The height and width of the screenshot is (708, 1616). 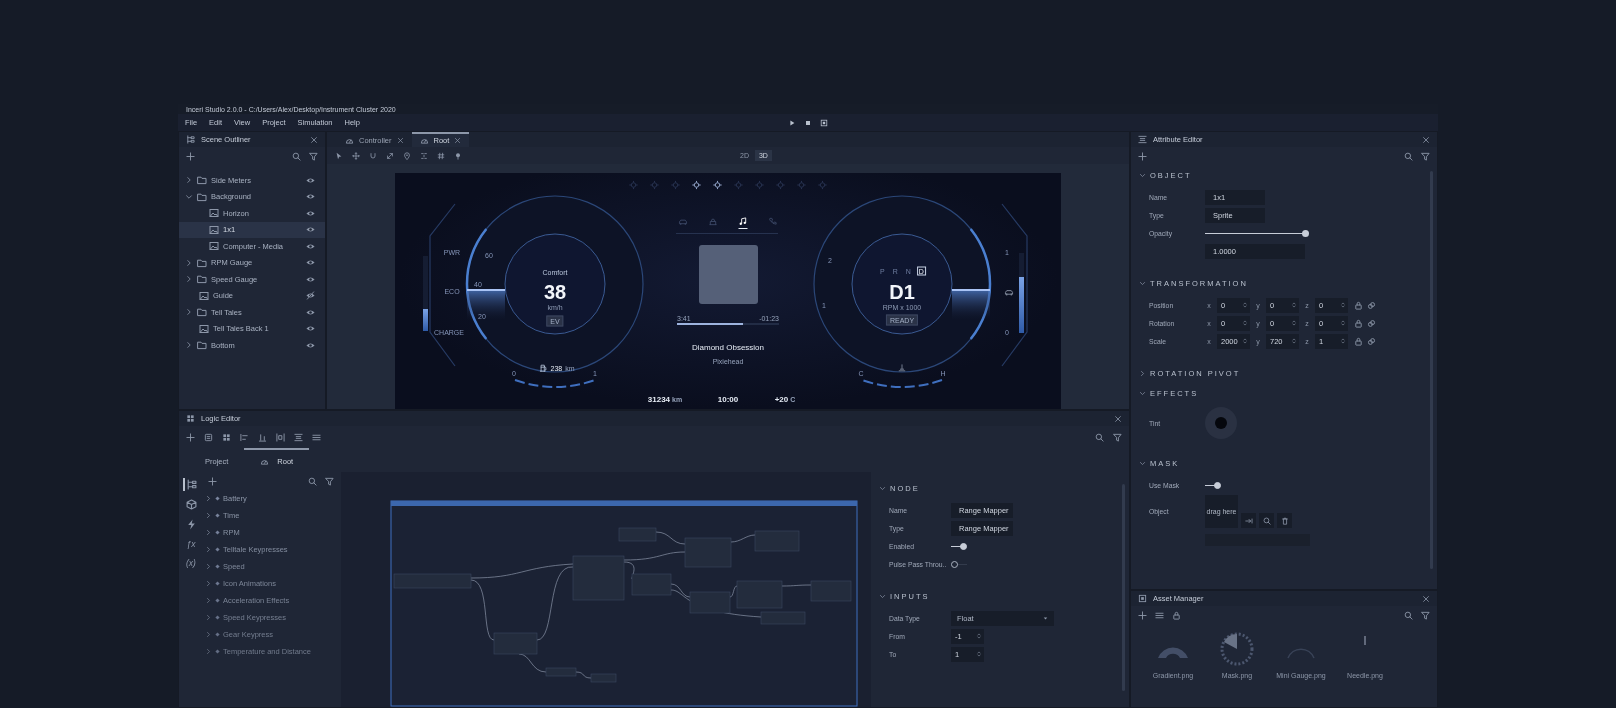 I want to click on align-left-icon, so click(x=244, y=437).